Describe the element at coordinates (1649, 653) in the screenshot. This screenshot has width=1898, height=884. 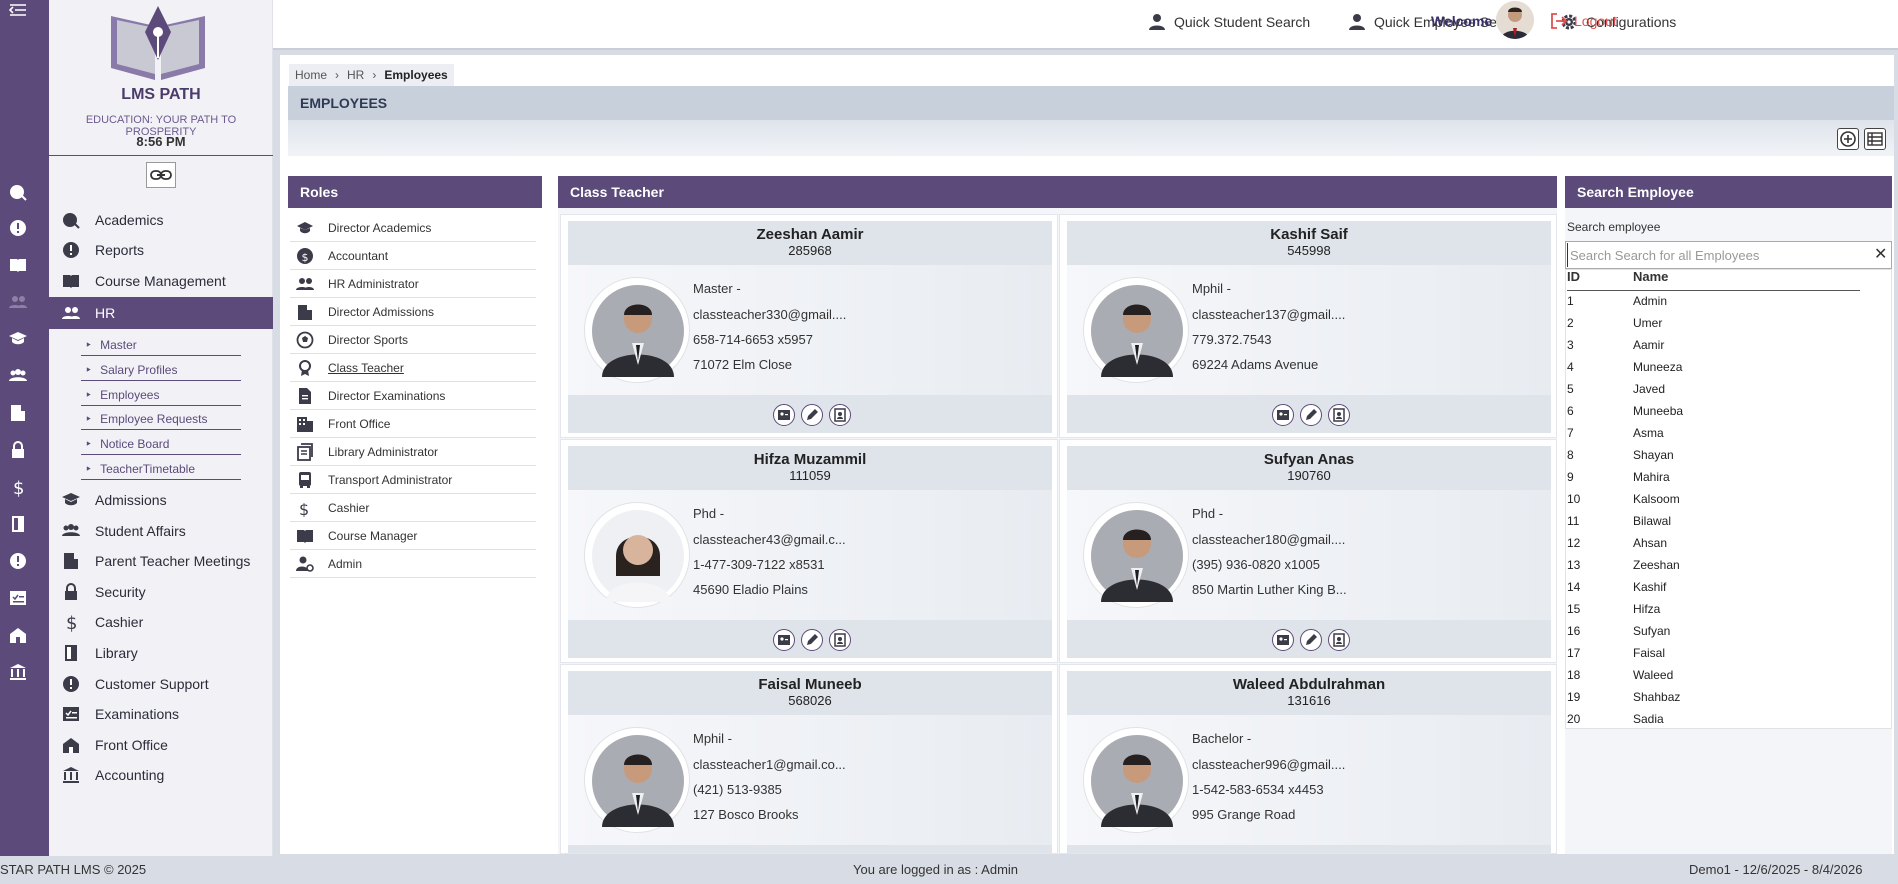
I see `table-cell-name: Faisal` at that location.